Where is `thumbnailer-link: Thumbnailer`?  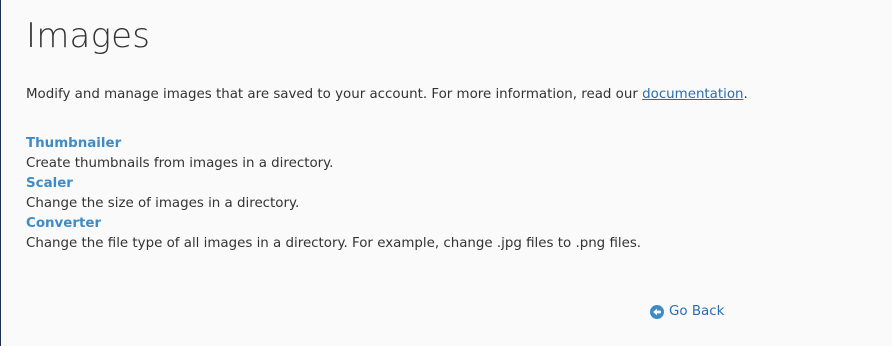
thumbnailer-link: Thumbnailer is located at coordinates (333, 144).